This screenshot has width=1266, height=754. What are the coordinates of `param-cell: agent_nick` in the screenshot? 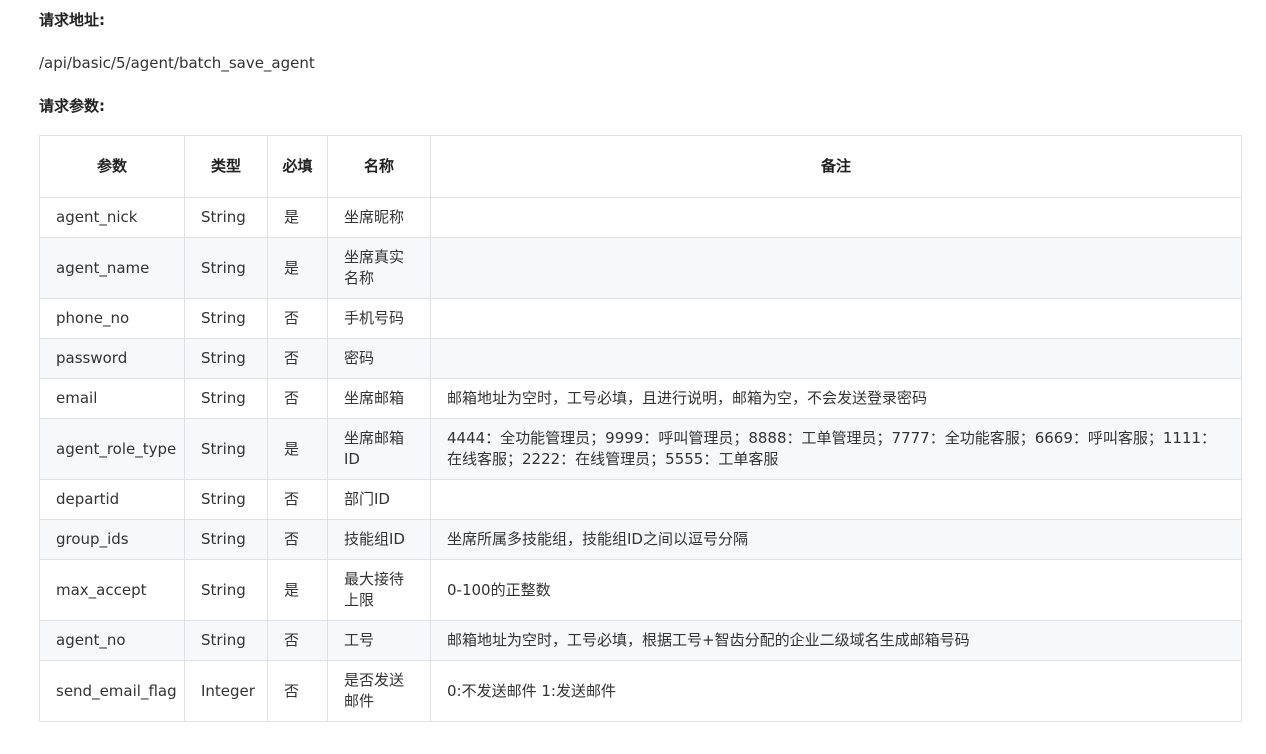 It's located at (112, 217).